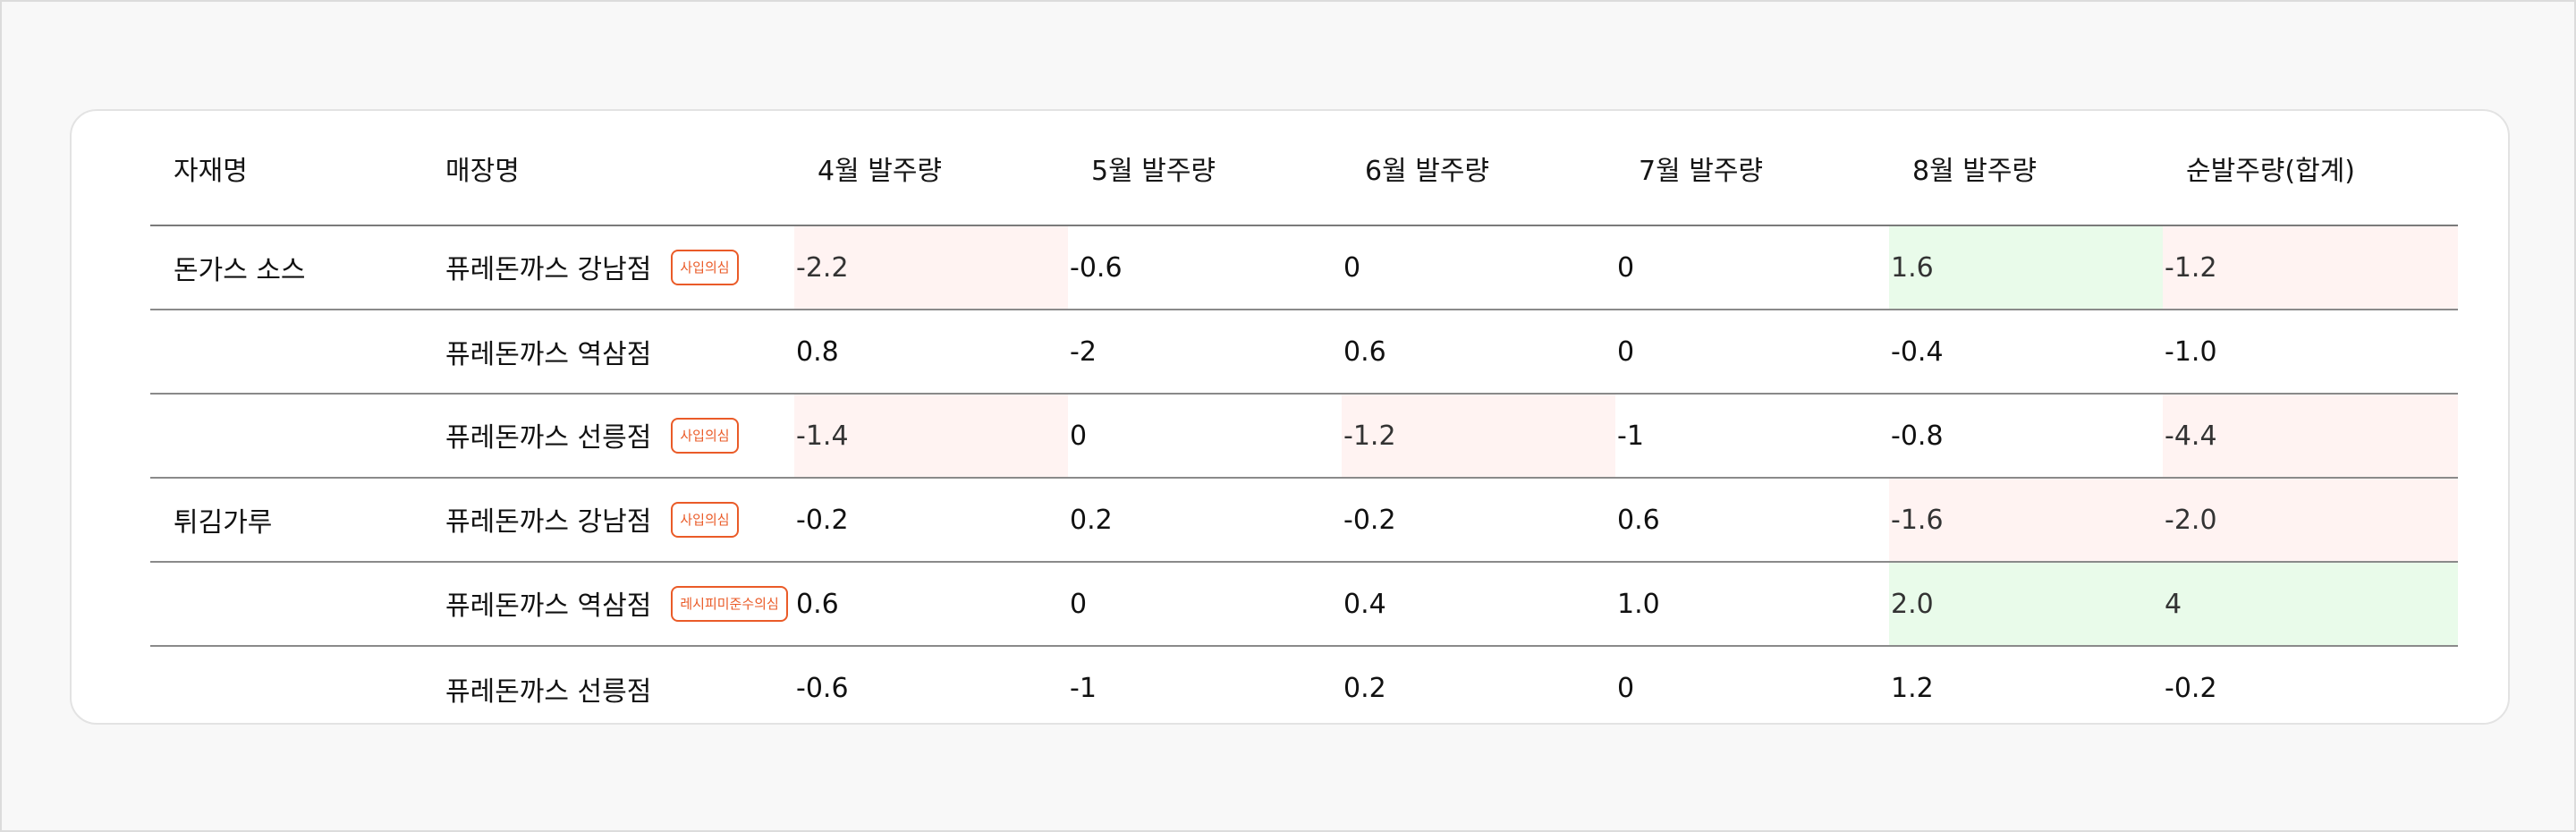 Image resolution: width=2576 pixels, height=832 pixels. What do you see at coordinates (2191, 436) in the screenshot?
I see `net-total-value: -4.4` at bounding box center [2191, 436].